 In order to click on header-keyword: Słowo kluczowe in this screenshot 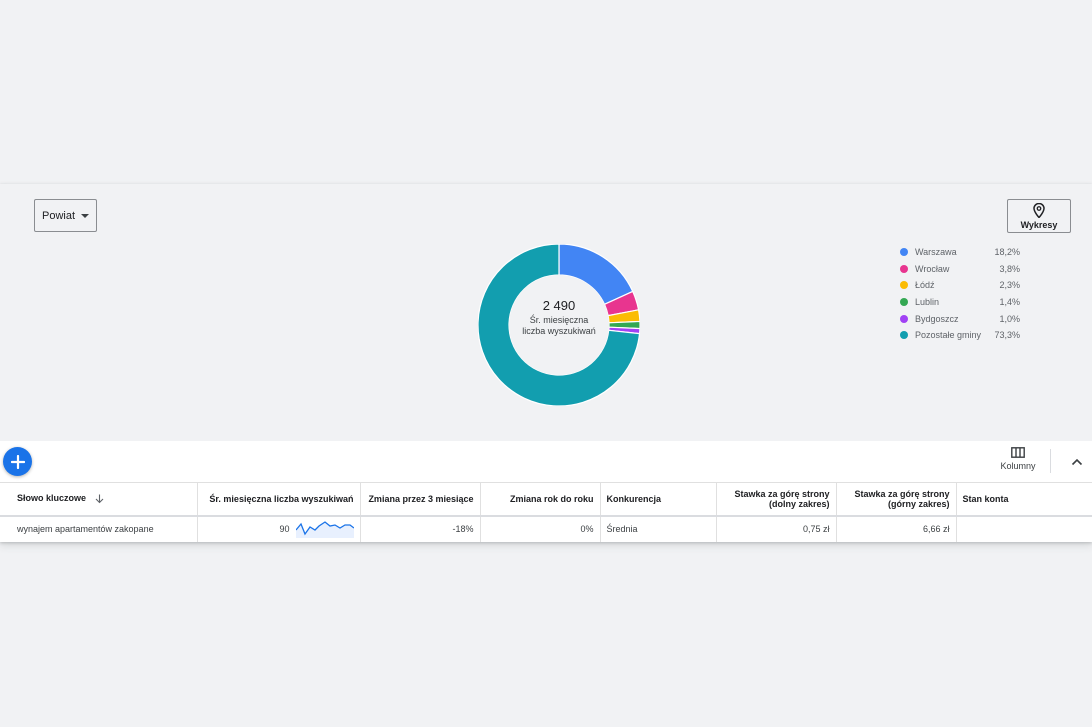, I will do `click(99, 499)`.